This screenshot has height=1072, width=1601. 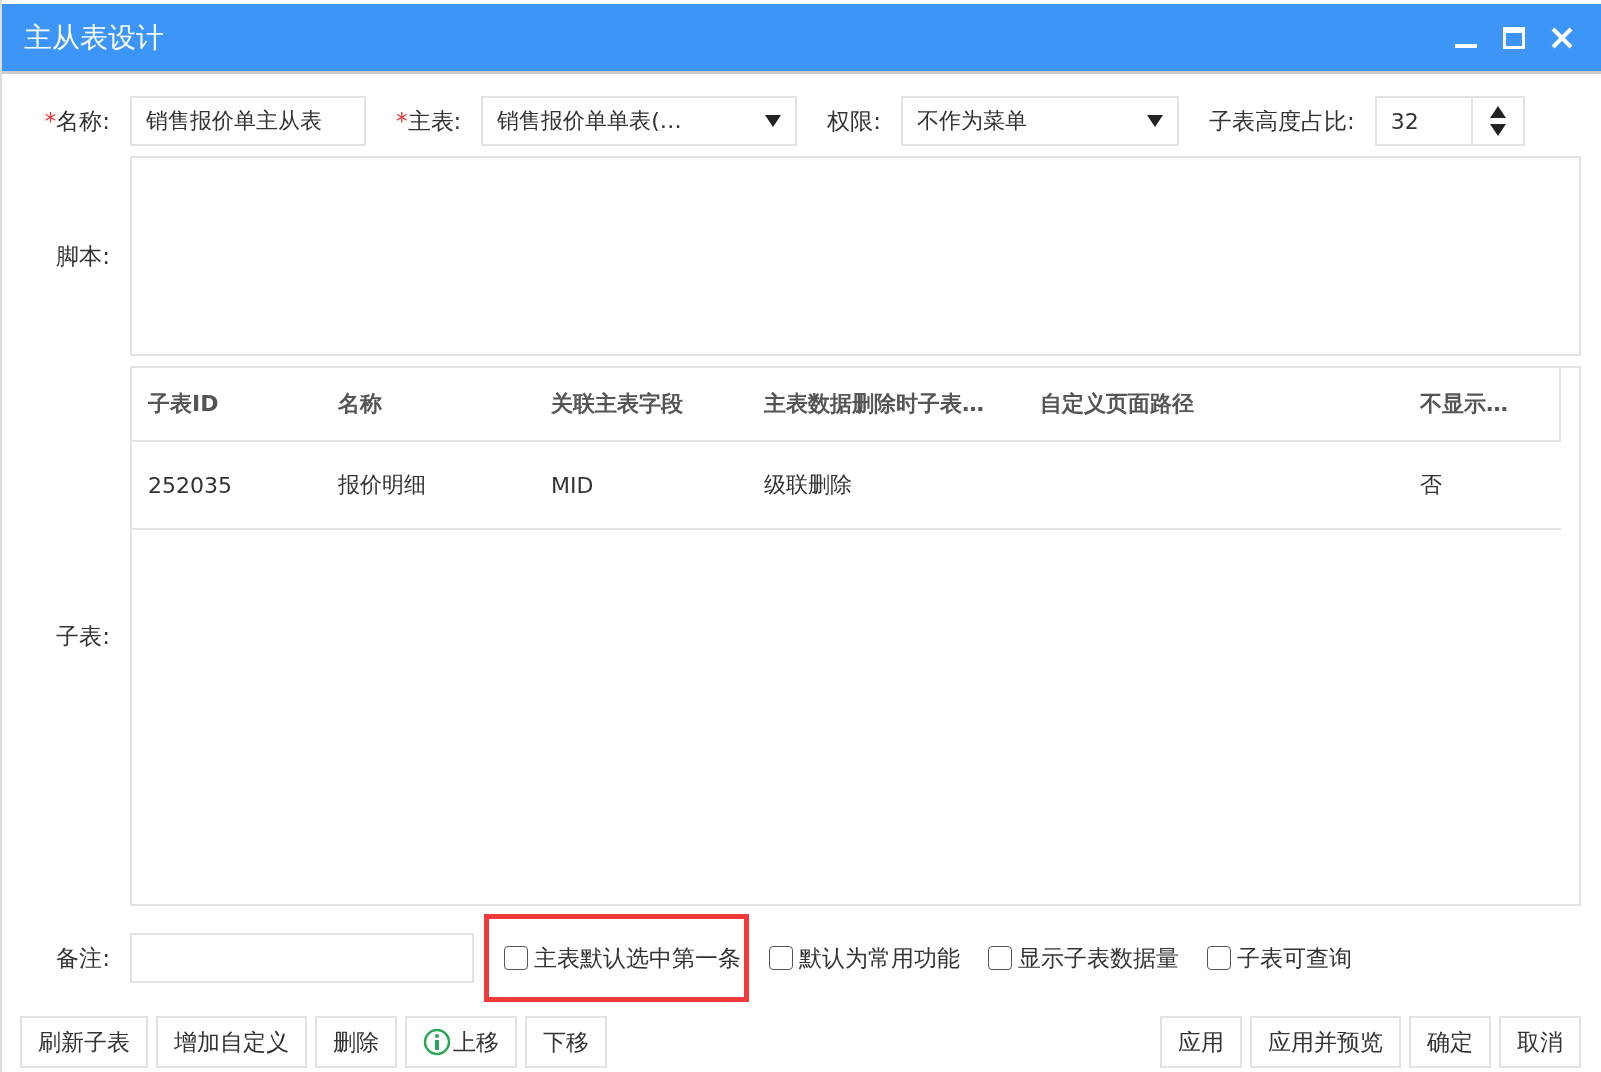 What do you see at coordinates (1540, 1042) in the screenshot?
I see `dialog-button: 取消` at bounding box center [1540, 1042].